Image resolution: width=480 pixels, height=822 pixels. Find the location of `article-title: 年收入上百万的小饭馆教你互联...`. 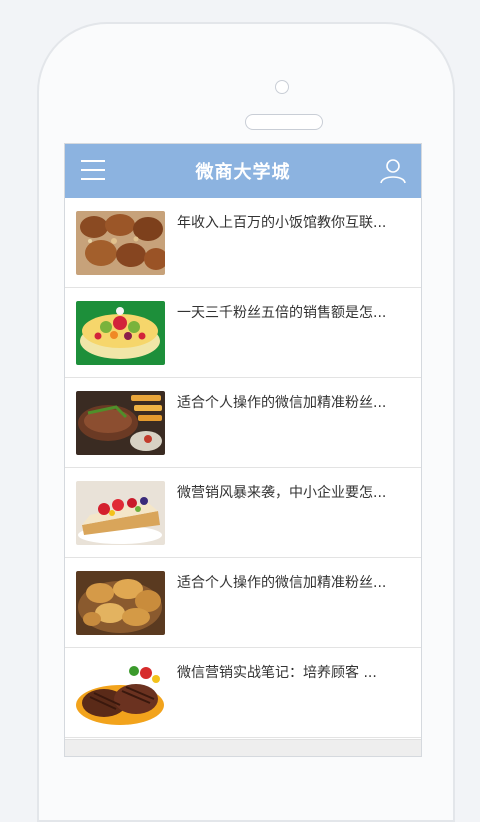

article-title: 年收入上百万的小饭馆教你互联... is located at coordinates (282, 223).